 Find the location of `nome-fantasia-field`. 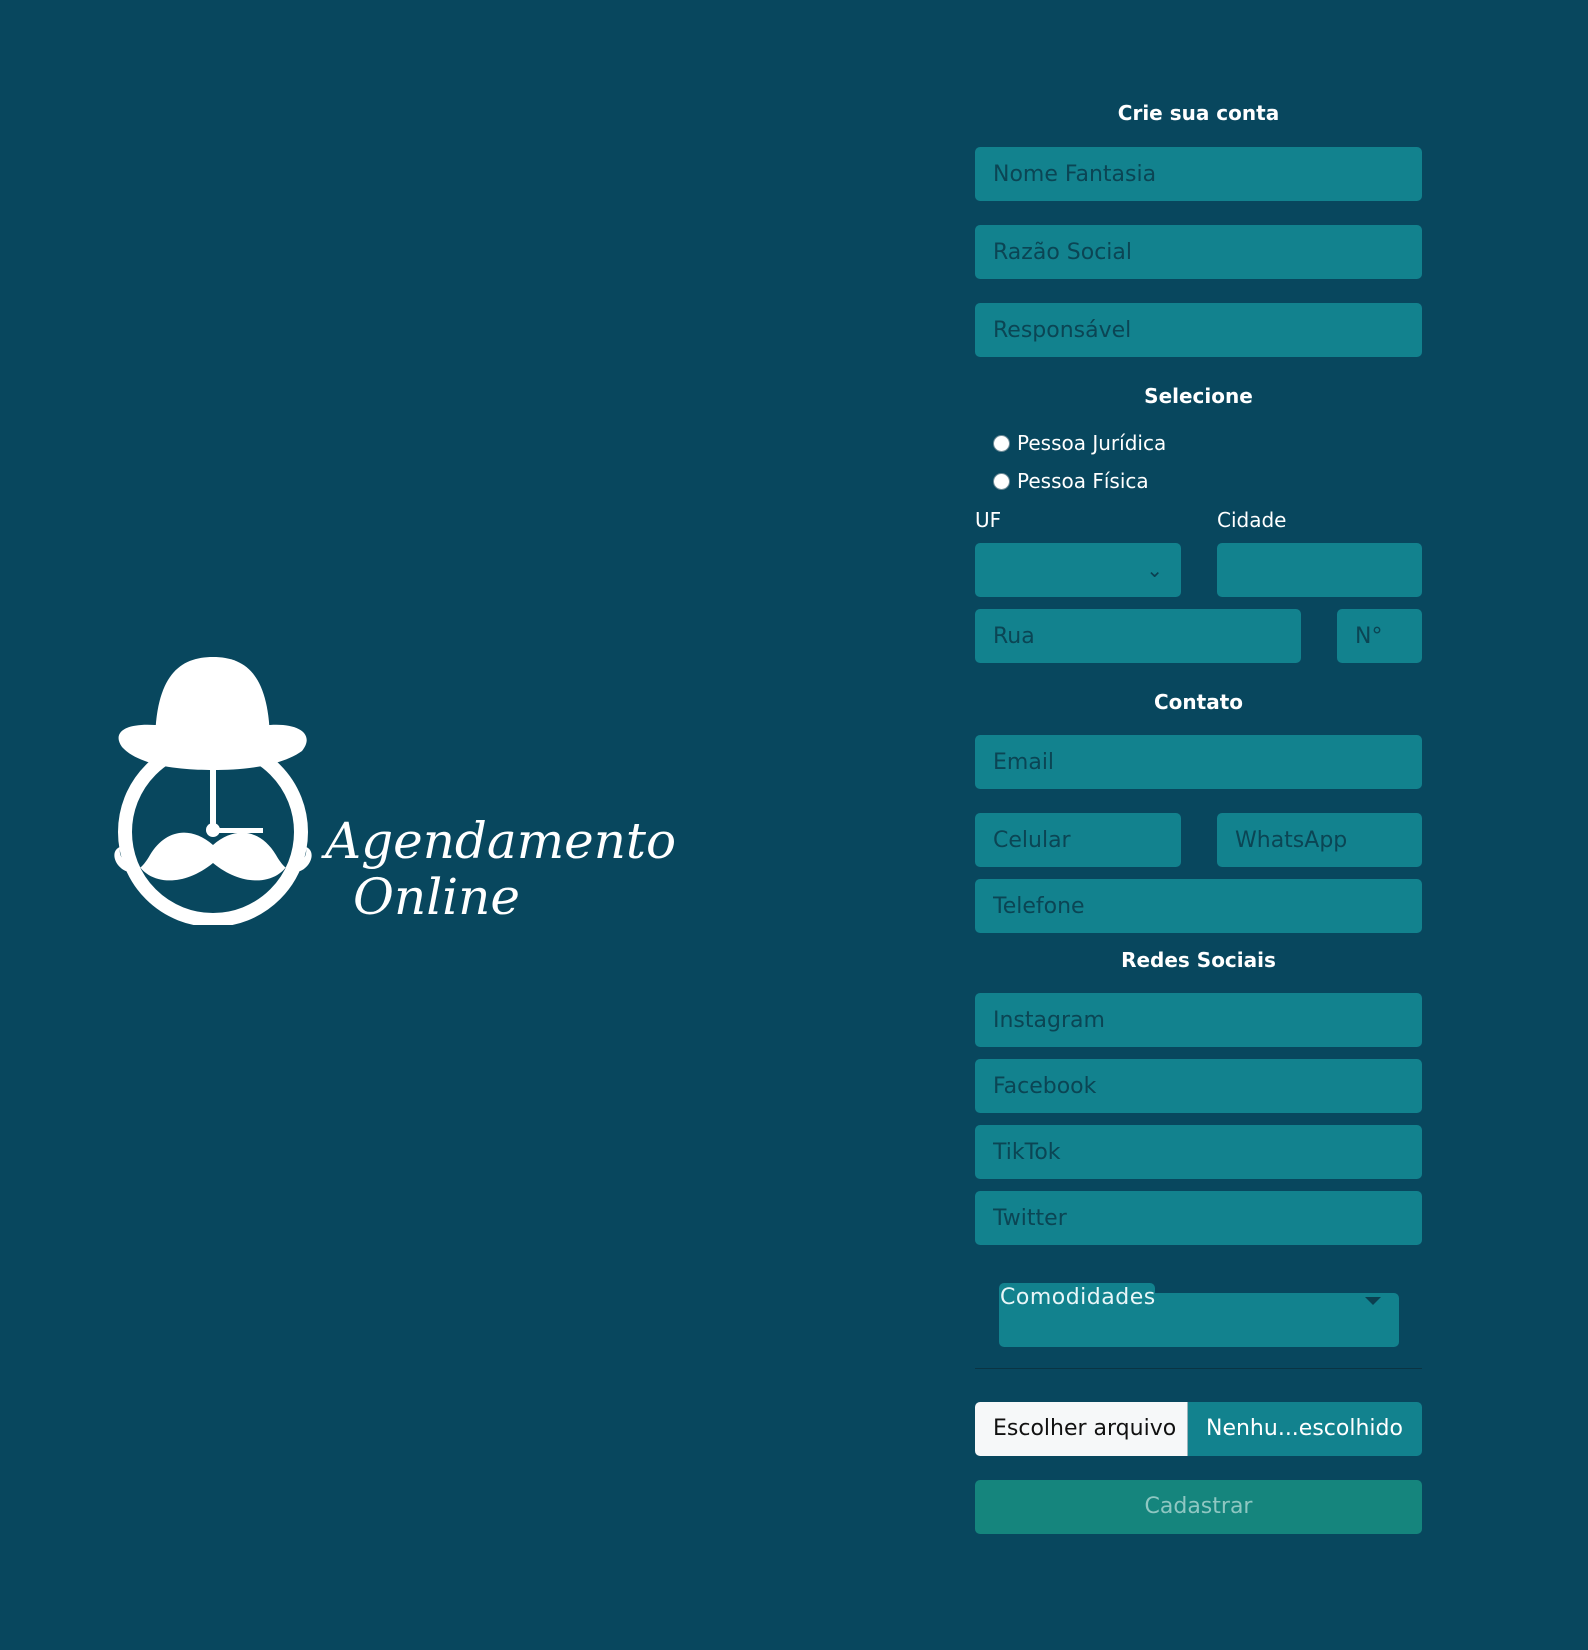

nome-fantasia-field is located at coordinates (1198, 174).